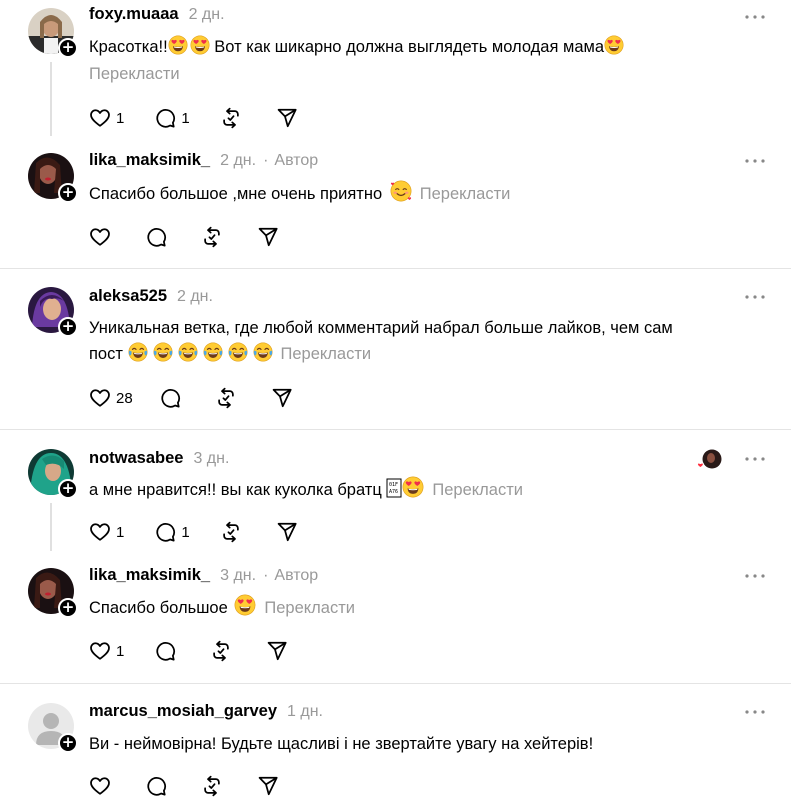  What do you see at coordinates (395, 683) in the screenshot?
I see `divider` at bounding box center [395, 683].